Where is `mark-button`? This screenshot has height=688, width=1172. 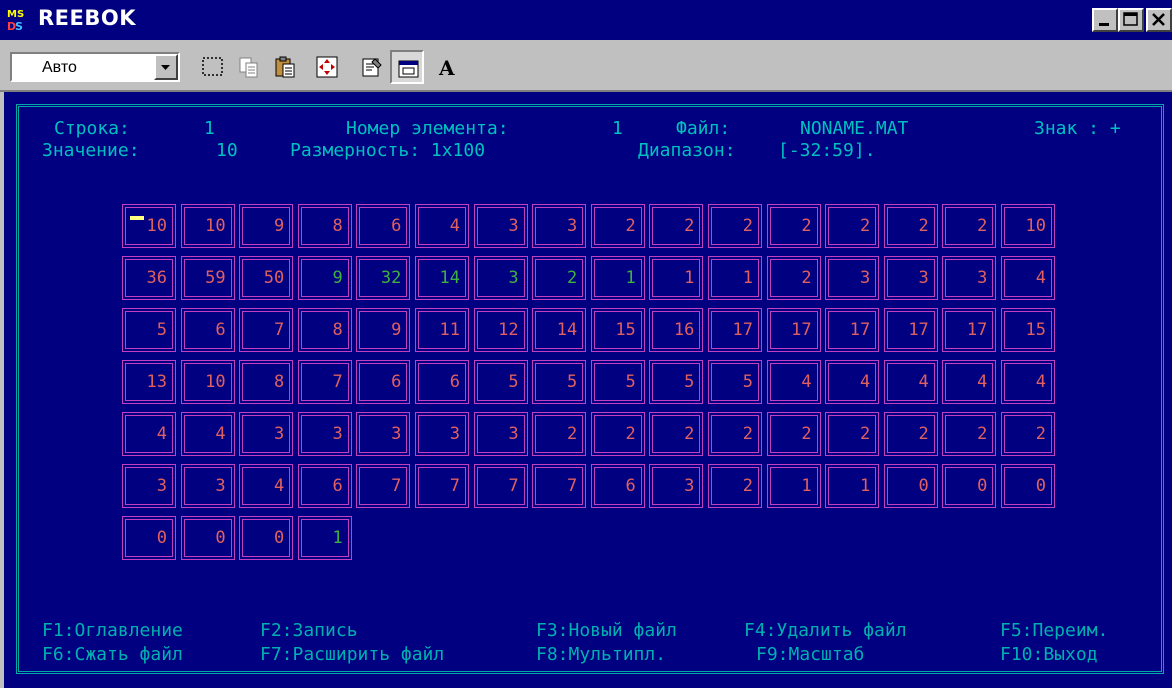 mark-button is located at coordinates (213, 67).